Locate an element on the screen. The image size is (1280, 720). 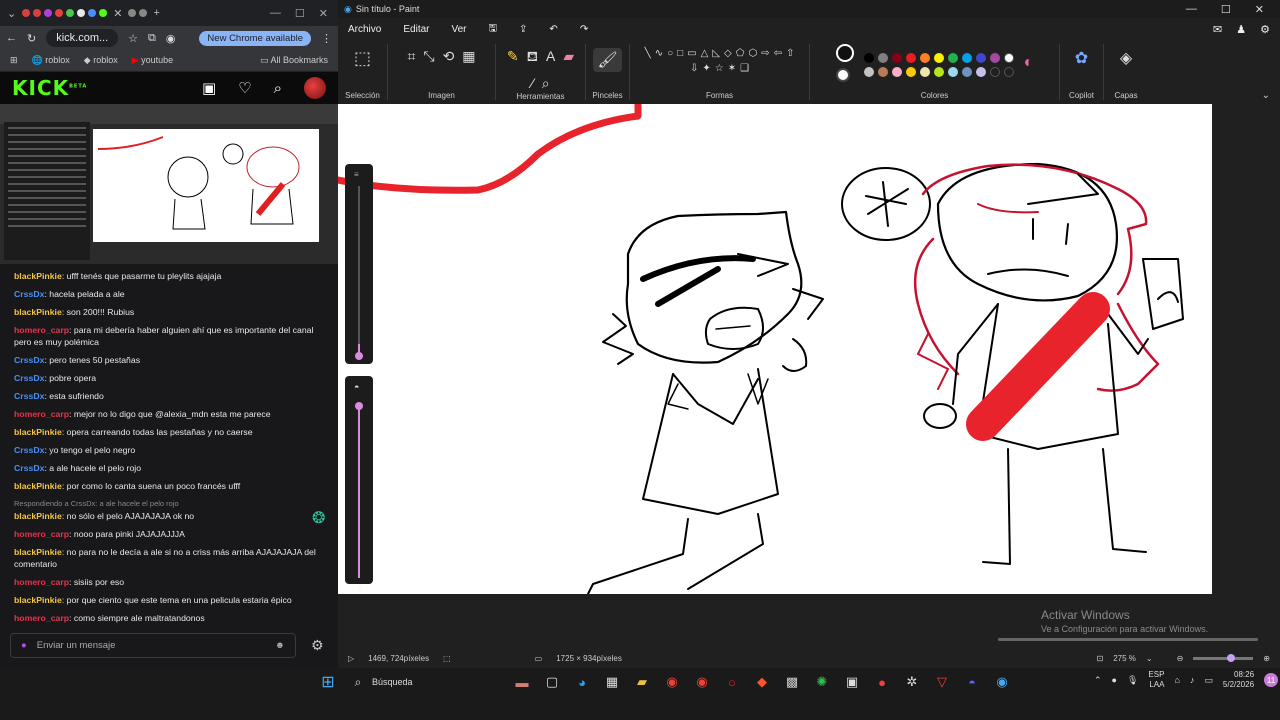
opacity-track is located at coordinates (359, 493).